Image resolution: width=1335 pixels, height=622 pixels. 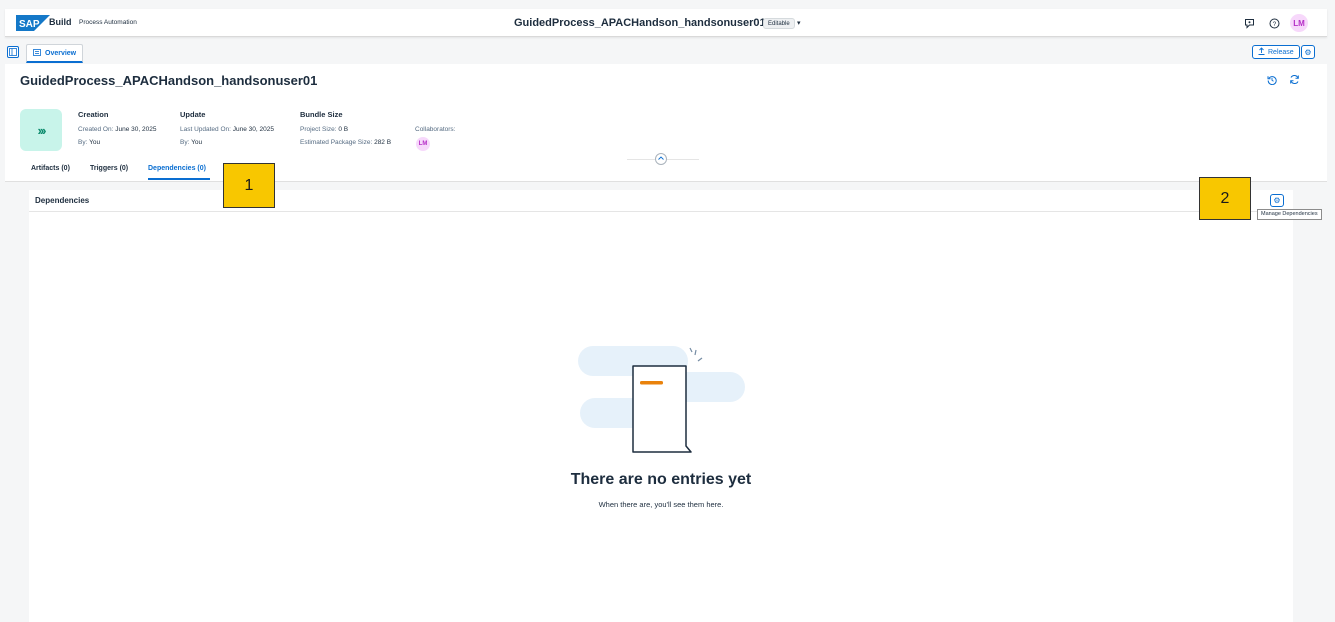 I want to click on brand-name: Build, so click(x=60, y=22).